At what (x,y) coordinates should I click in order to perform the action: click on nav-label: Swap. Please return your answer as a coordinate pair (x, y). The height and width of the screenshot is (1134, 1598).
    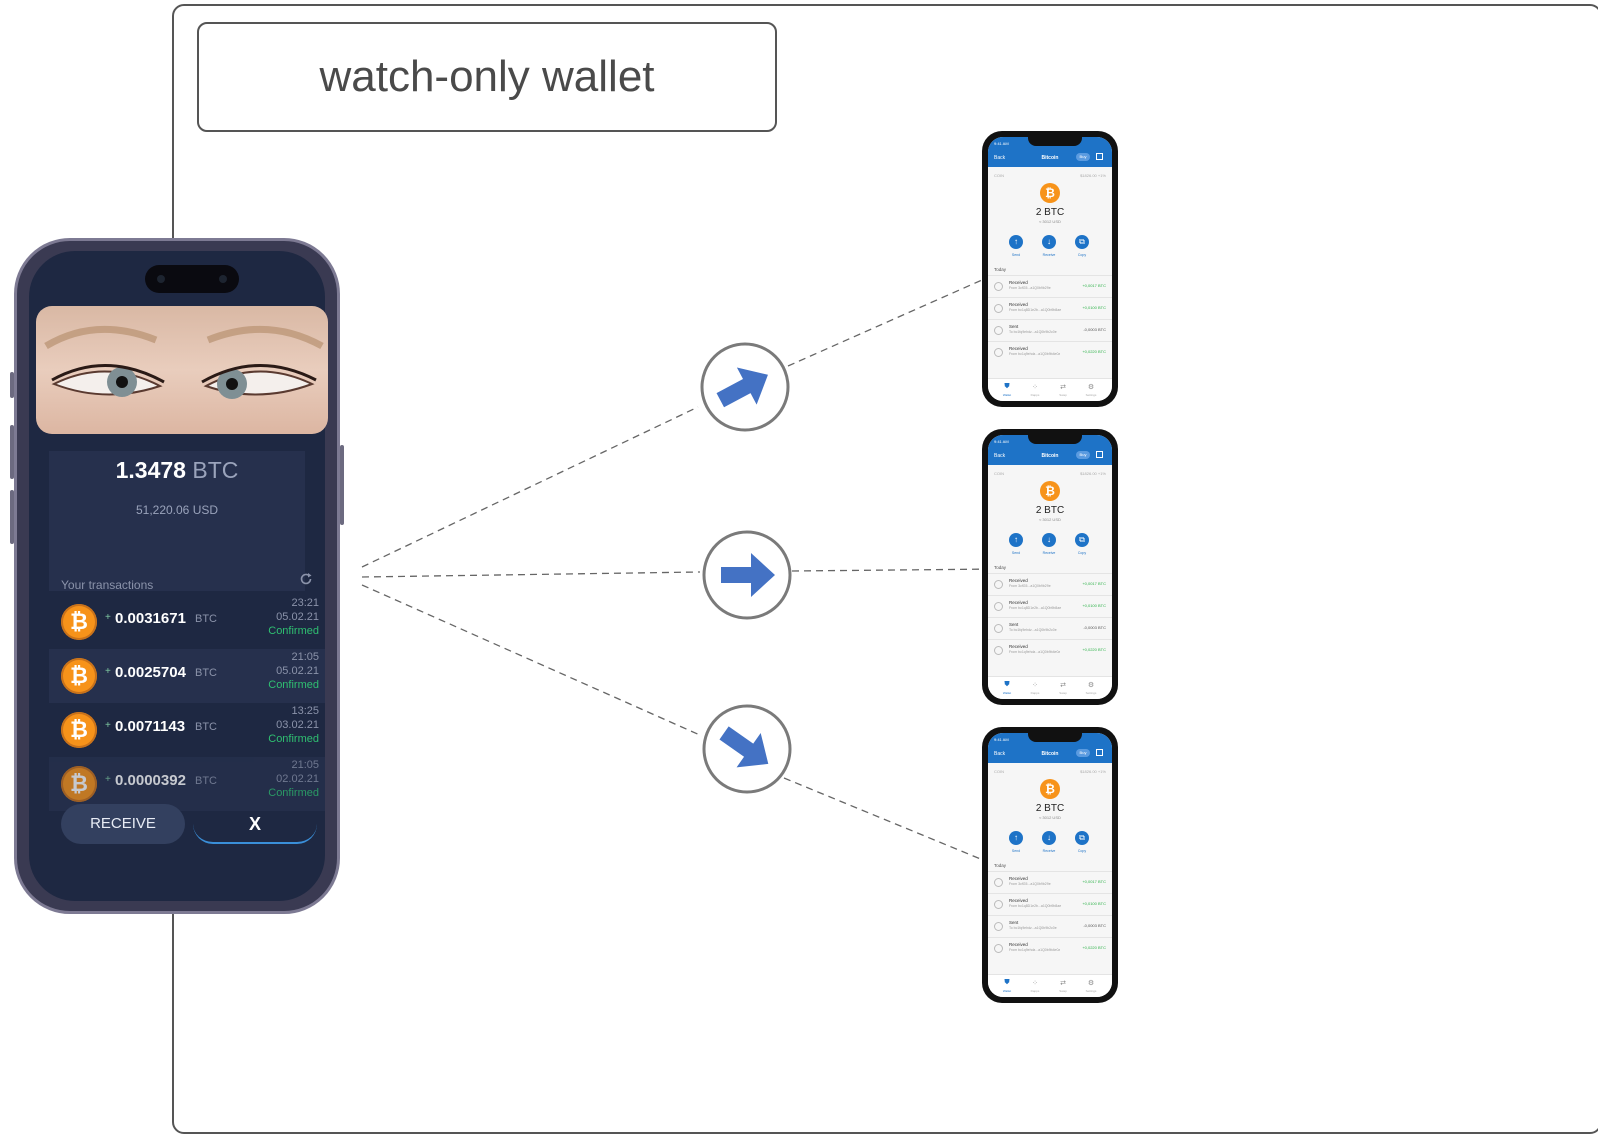
    Looking at the image, I should click on (1063, 991).